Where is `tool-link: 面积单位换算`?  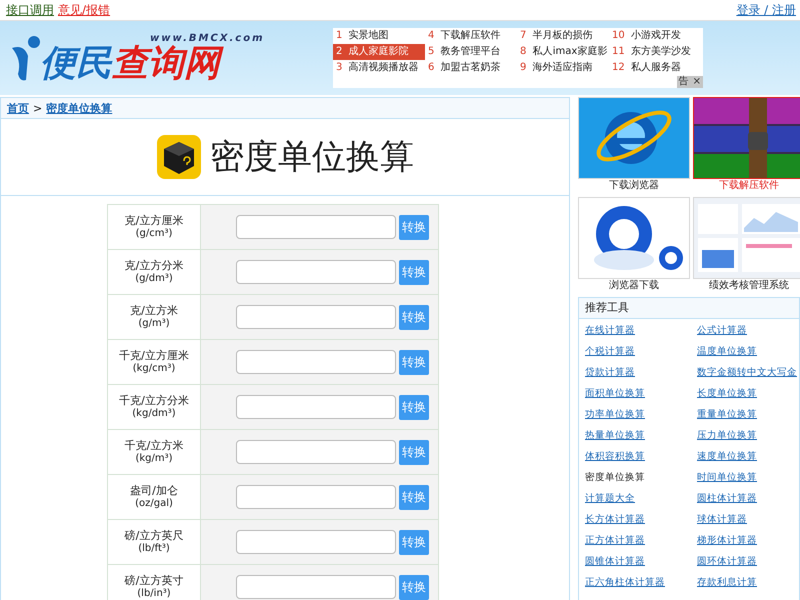
tool-link: 面积单位换算 is located at coordinates (641, 393).